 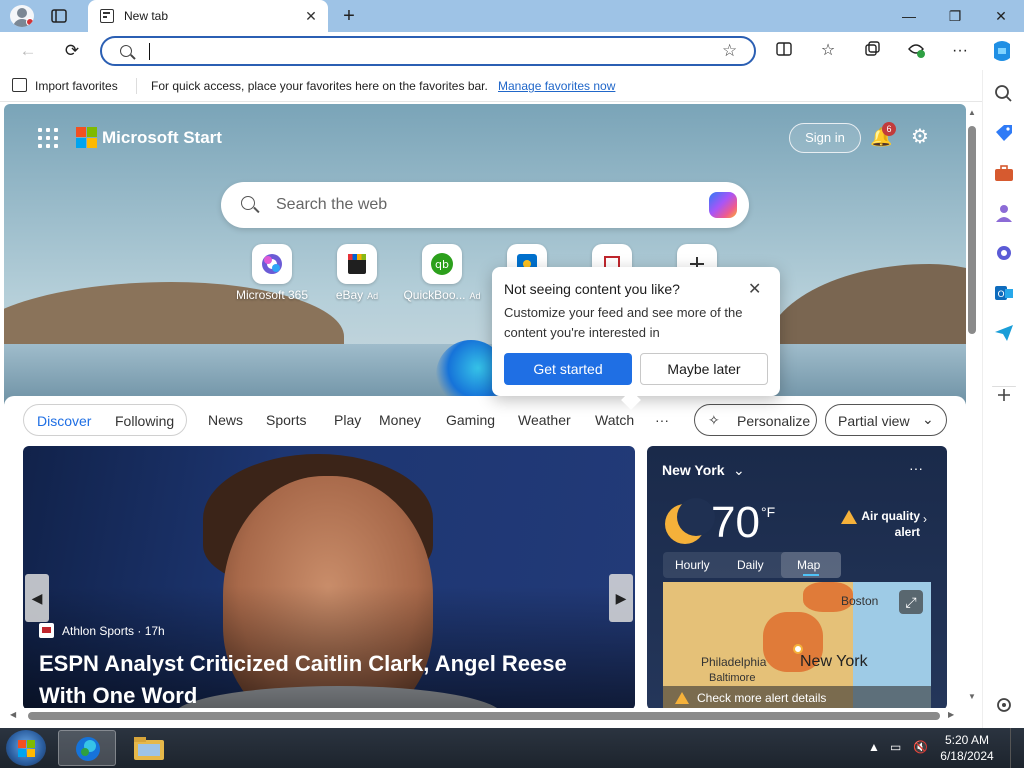 I want to click on taskbar-edge-app, so click(x=87, y=748).